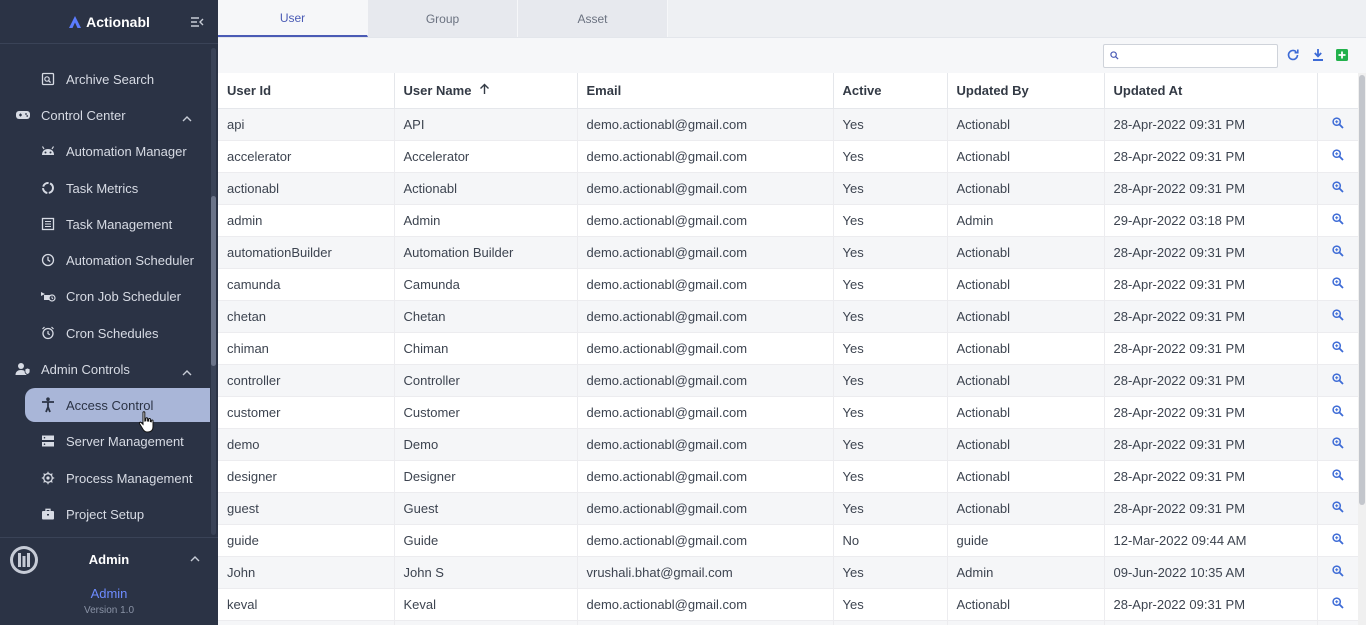 The width and height of the screenshot is (1366, 625). What do you see at coordinates (109, 559) in the screenshot?
I see `user-name: Admin` at bounding box center [109, 559].